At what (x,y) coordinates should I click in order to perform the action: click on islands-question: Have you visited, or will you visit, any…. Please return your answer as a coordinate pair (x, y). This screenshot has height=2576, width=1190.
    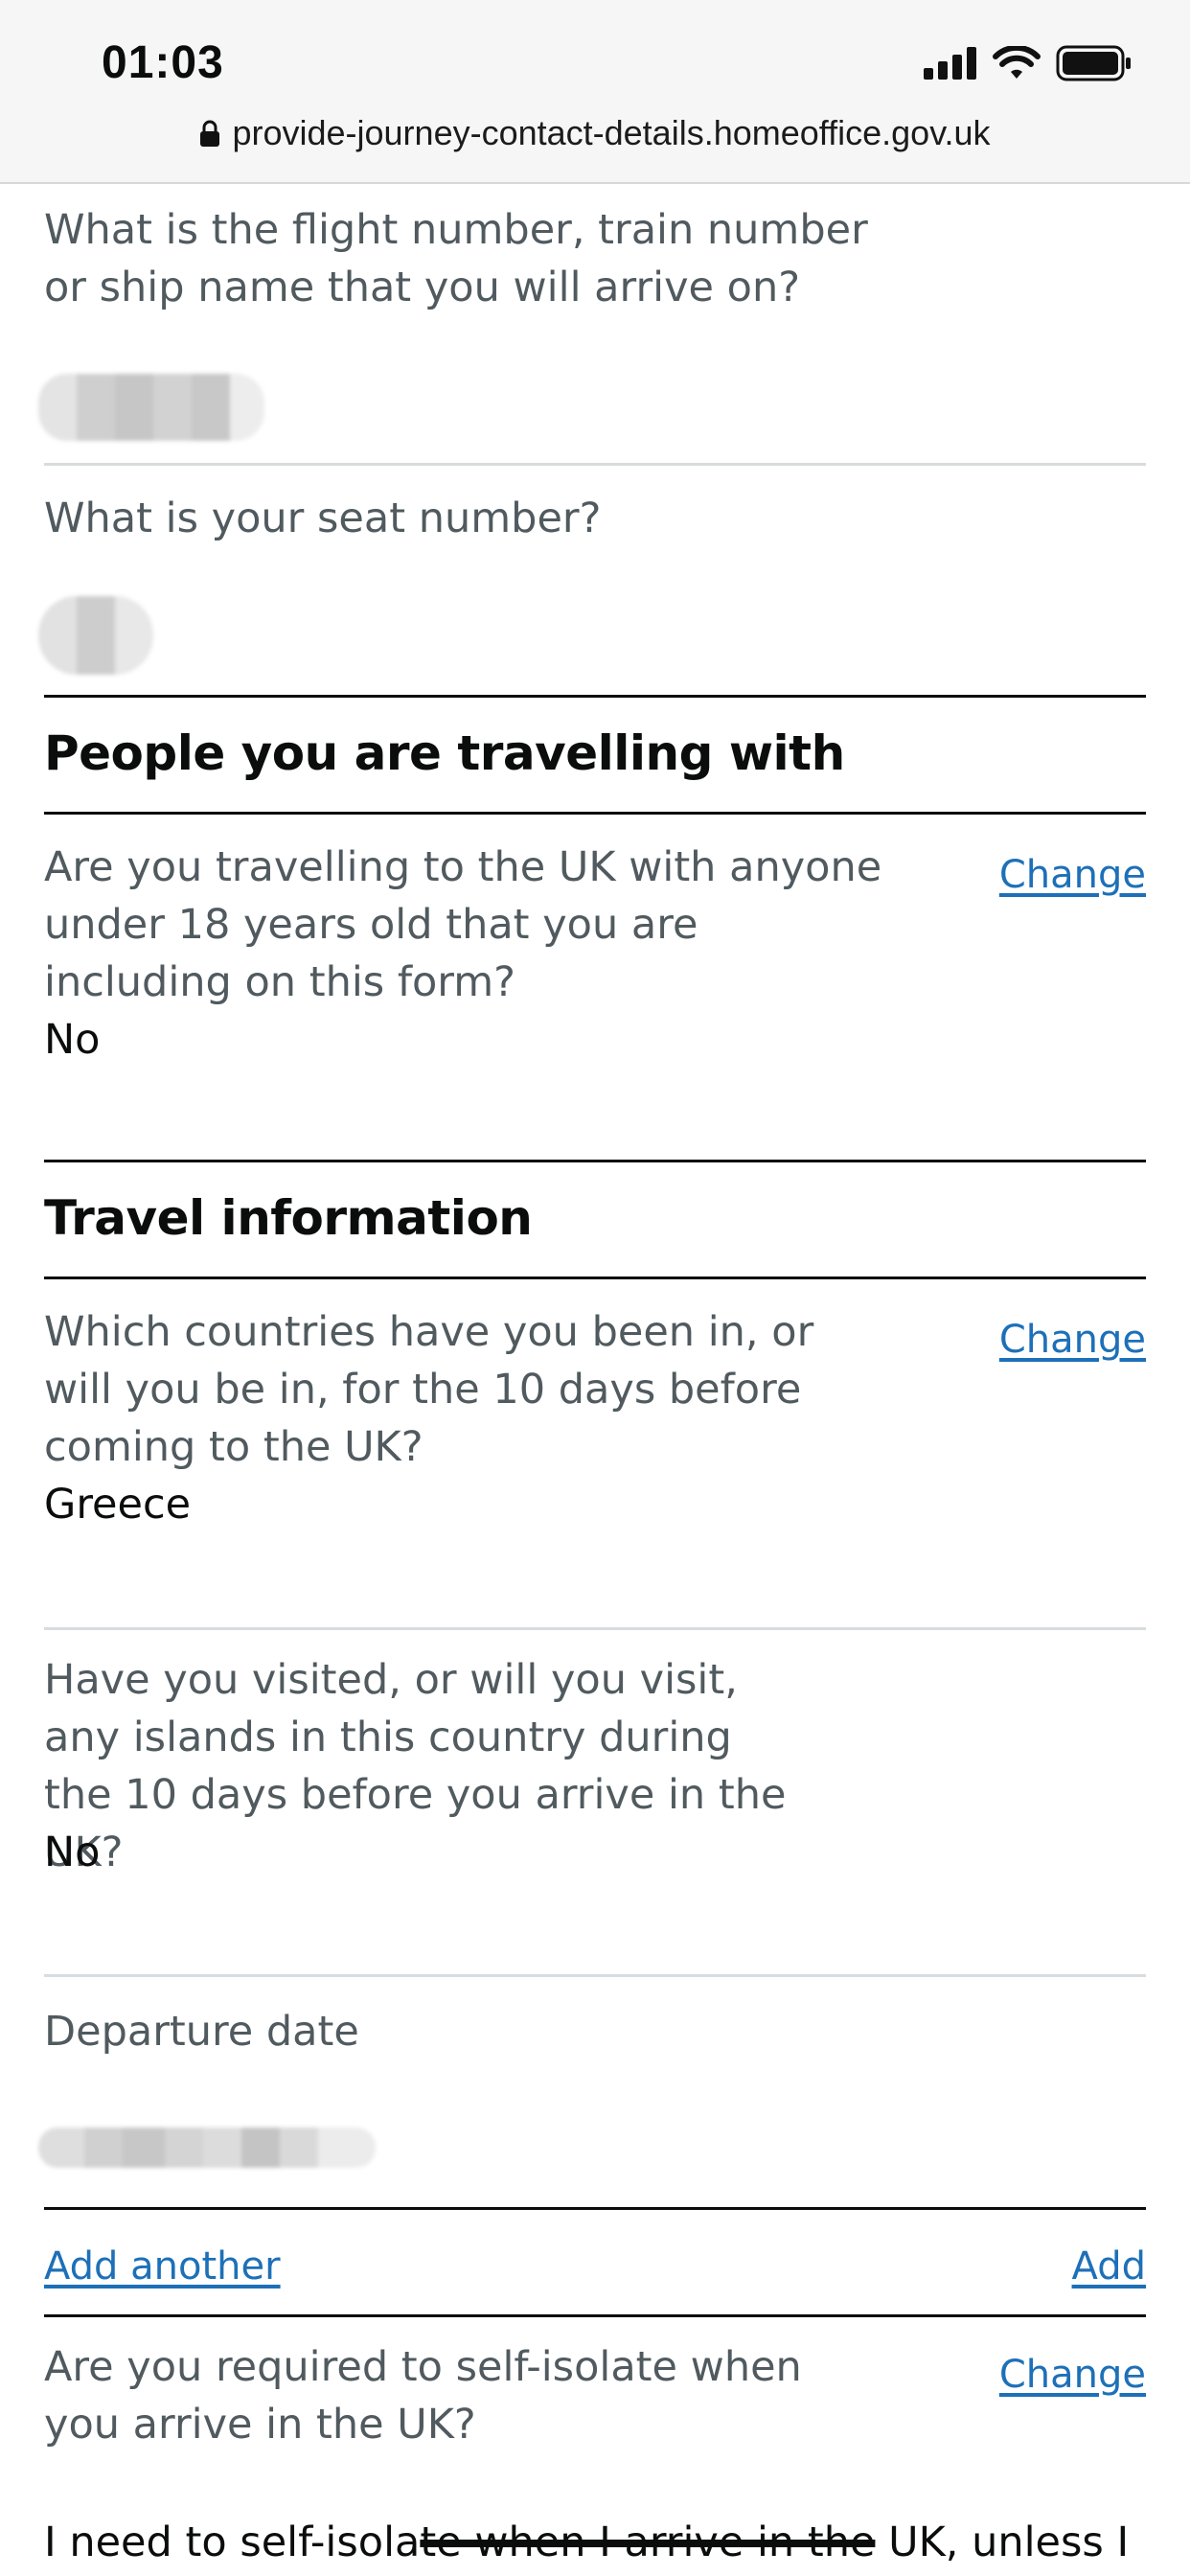
    Looking at the image, I should click on (416, 1766).